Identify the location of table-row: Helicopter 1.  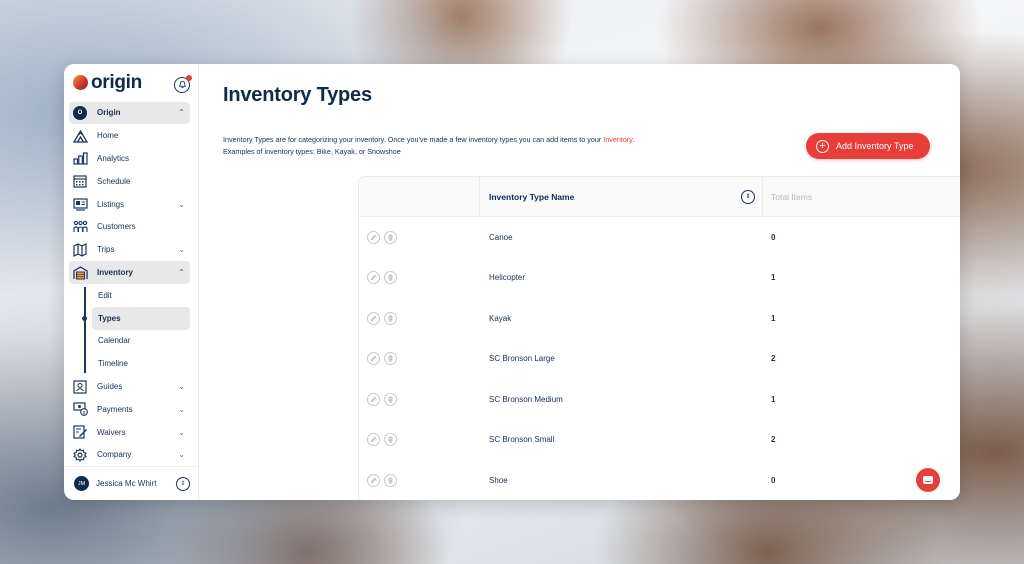
(659, 278).